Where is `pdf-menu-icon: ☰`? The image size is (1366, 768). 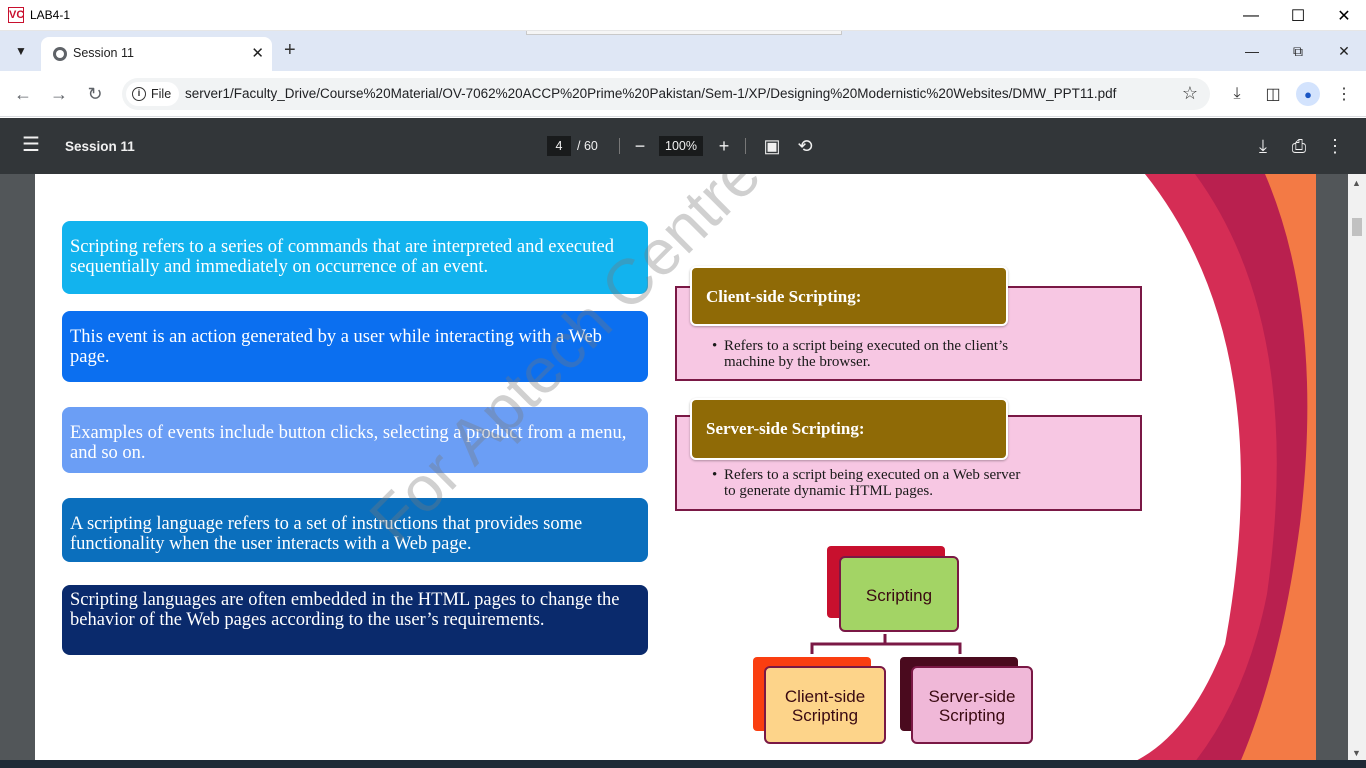 pdf-menu-icon: ☰ is located at coordinates (31, 145).